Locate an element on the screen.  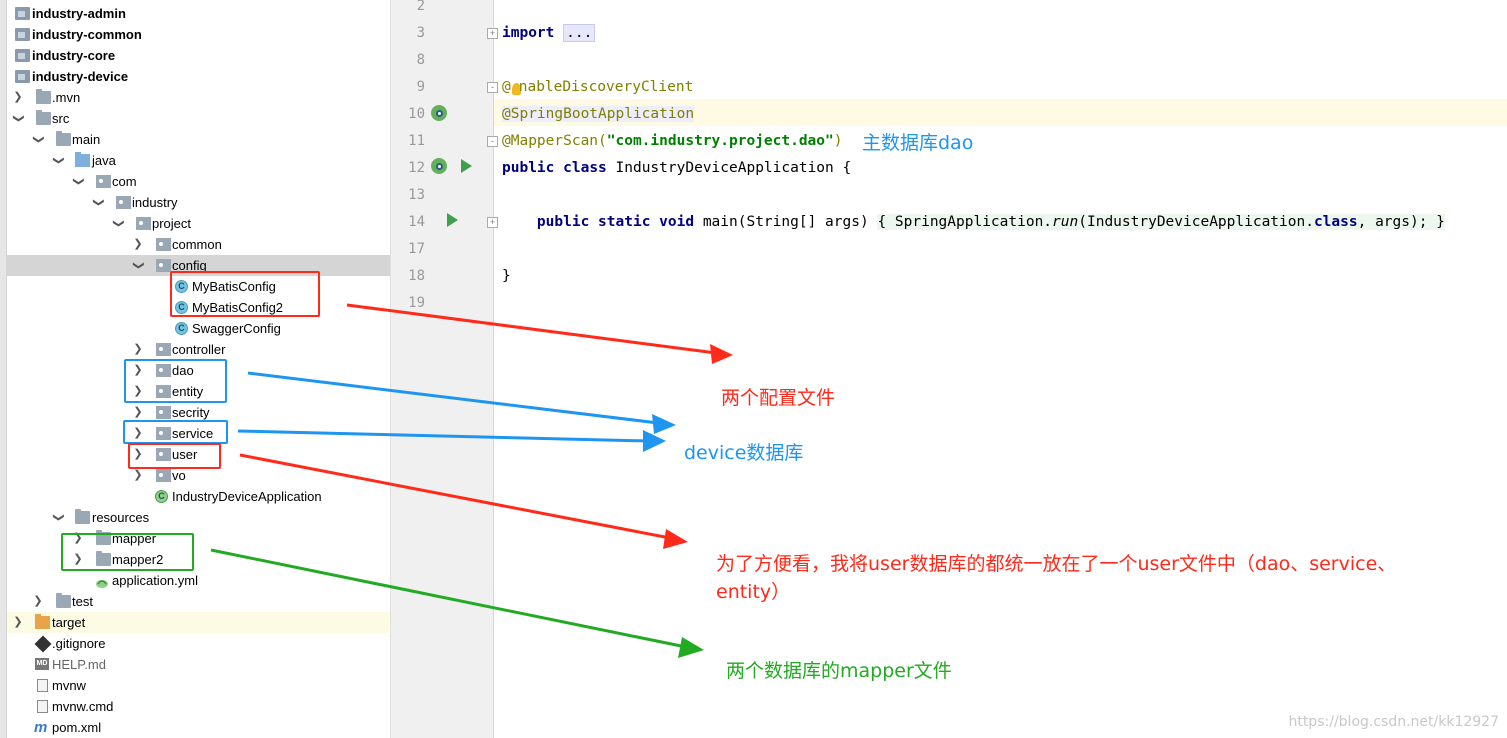
note-device-db: device数据库 is located at coordinates (744, 453).